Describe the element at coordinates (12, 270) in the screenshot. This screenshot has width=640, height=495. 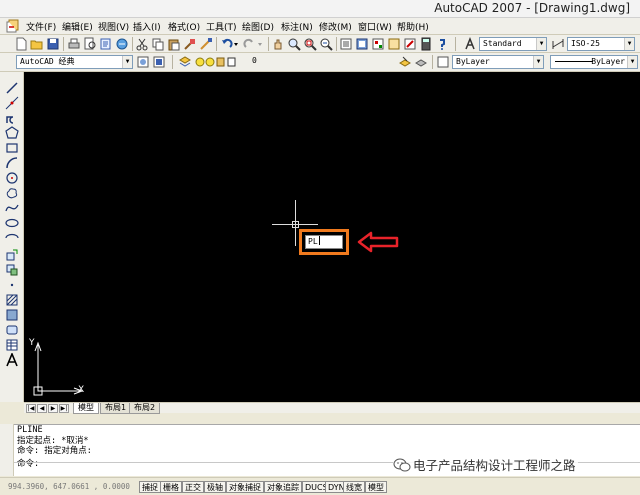
I see `make-block-icon` at that location.